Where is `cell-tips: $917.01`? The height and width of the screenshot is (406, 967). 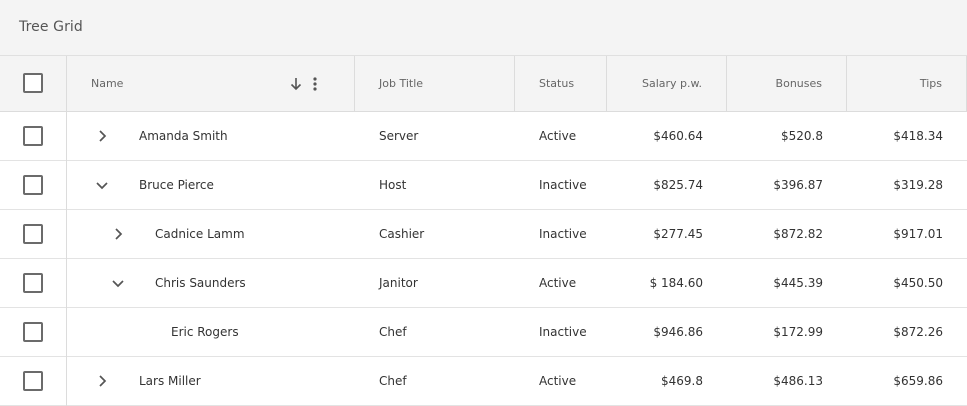
cell-tips: $917.01 is located at coordinates (918, 234).